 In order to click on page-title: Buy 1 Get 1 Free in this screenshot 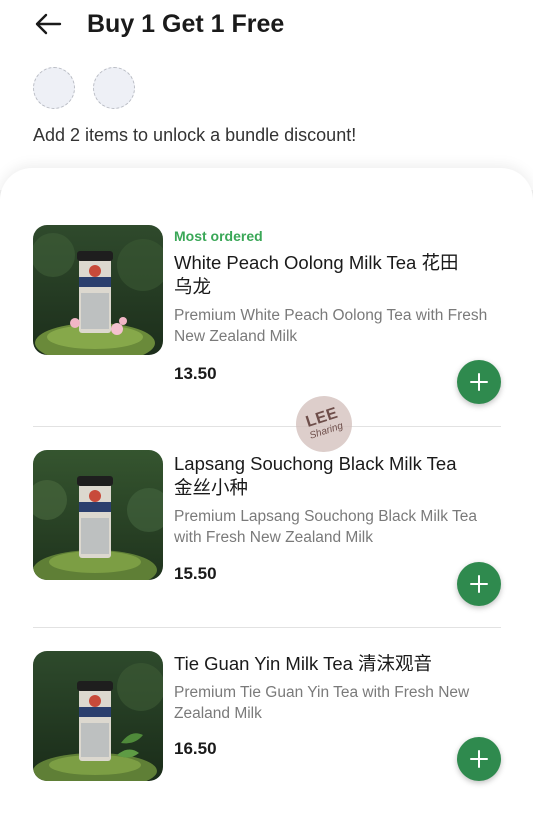, I will do `click(186, 24)`.